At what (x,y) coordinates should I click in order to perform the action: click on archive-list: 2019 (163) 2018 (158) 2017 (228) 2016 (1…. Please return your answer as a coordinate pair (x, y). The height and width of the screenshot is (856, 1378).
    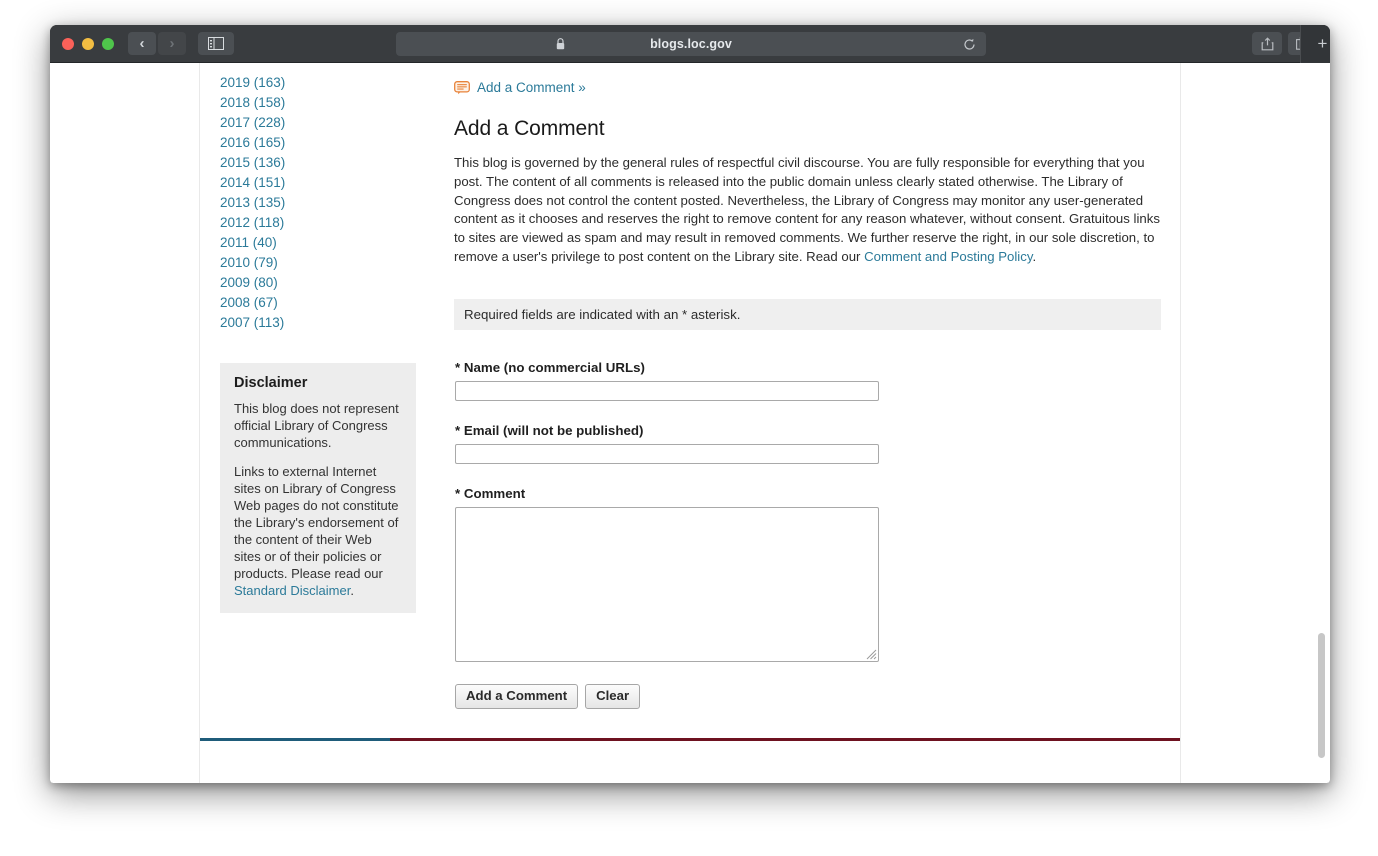
    Looking at the image, I should click on (322, 198).